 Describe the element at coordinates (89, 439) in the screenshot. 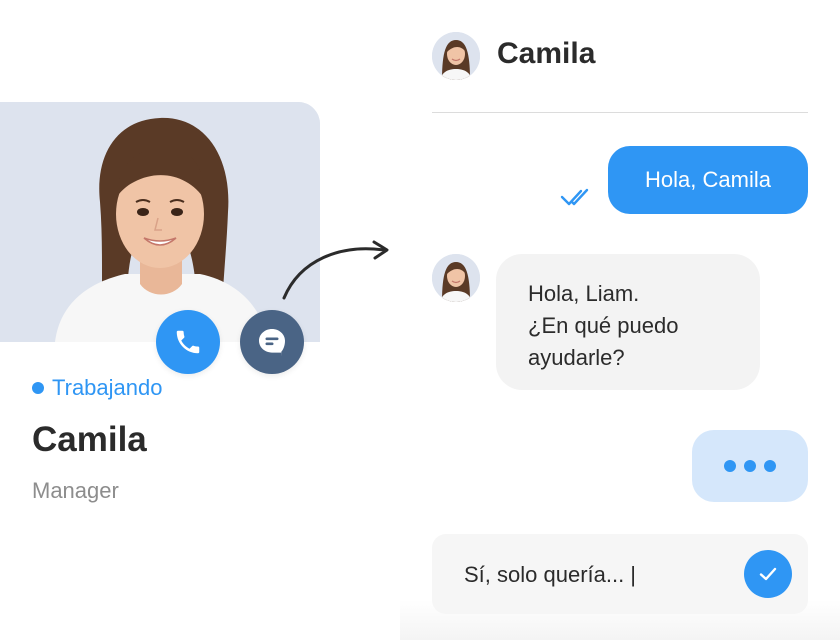

I see `profile-name: Camila` at that location.